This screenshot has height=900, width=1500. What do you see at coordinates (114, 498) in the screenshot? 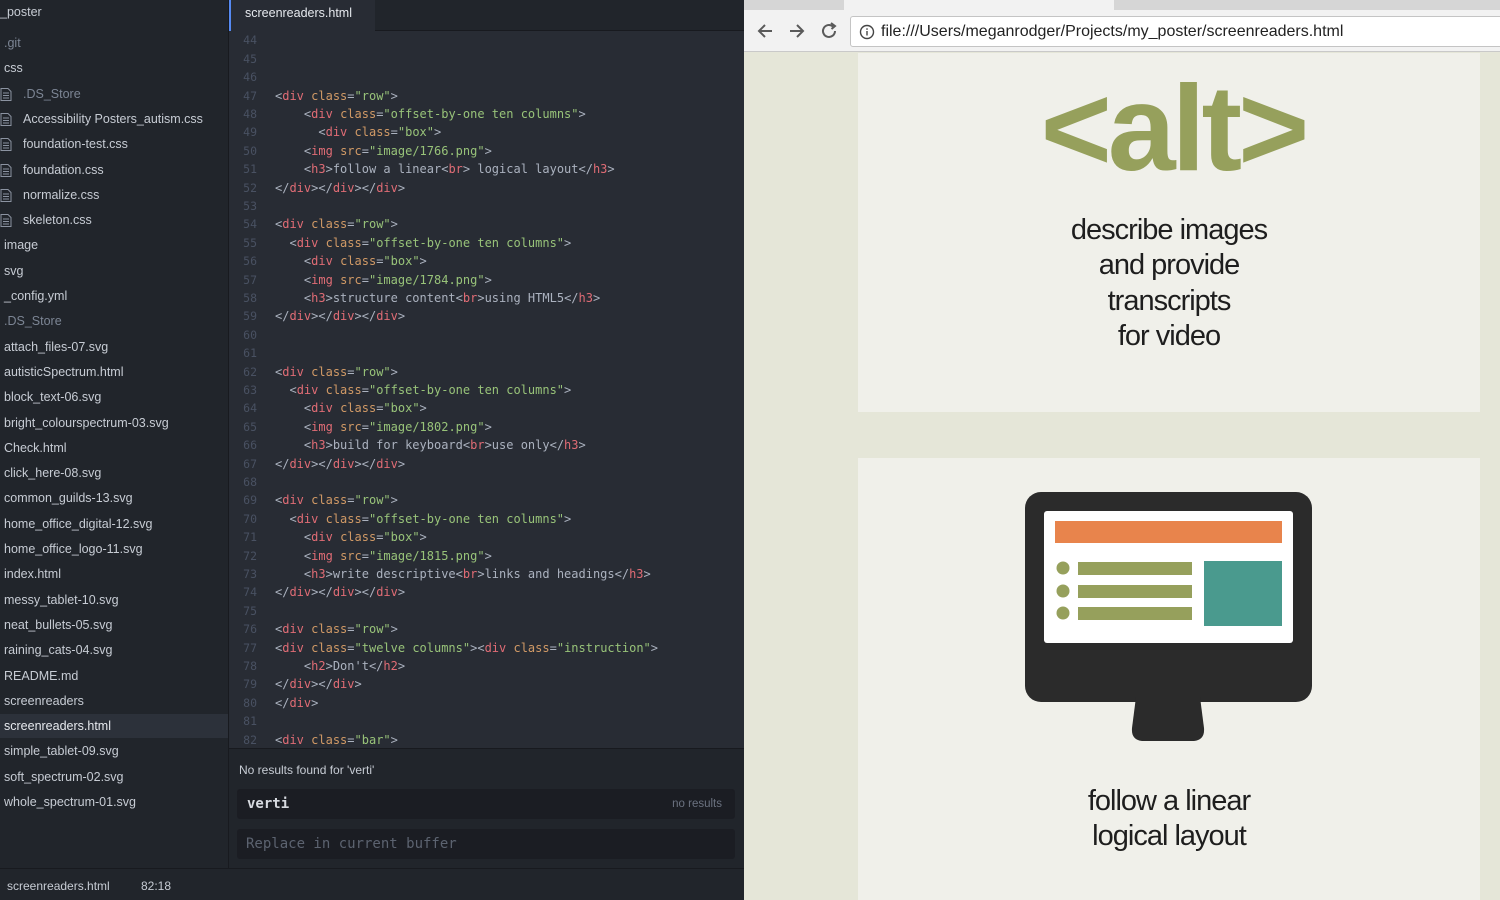
I see `tree-file: common_guilds-13.svg` at bounding box center [114, 498].